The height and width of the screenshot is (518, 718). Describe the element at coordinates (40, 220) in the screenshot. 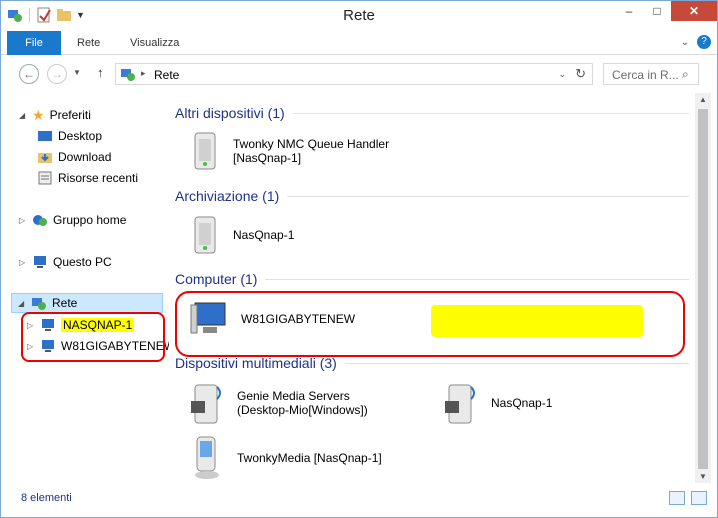

I see `homegroup-icon` at that location.